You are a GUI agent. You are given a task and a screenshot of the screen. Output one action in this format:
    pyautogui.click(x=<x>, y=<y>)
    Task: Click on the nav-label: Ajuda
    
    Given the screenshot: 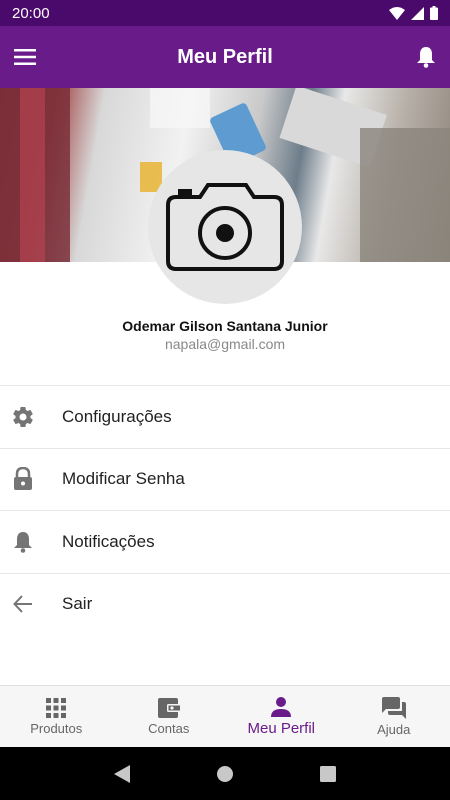 What is the action you would take?
    pyautogui.click(x=394, y=729)
    